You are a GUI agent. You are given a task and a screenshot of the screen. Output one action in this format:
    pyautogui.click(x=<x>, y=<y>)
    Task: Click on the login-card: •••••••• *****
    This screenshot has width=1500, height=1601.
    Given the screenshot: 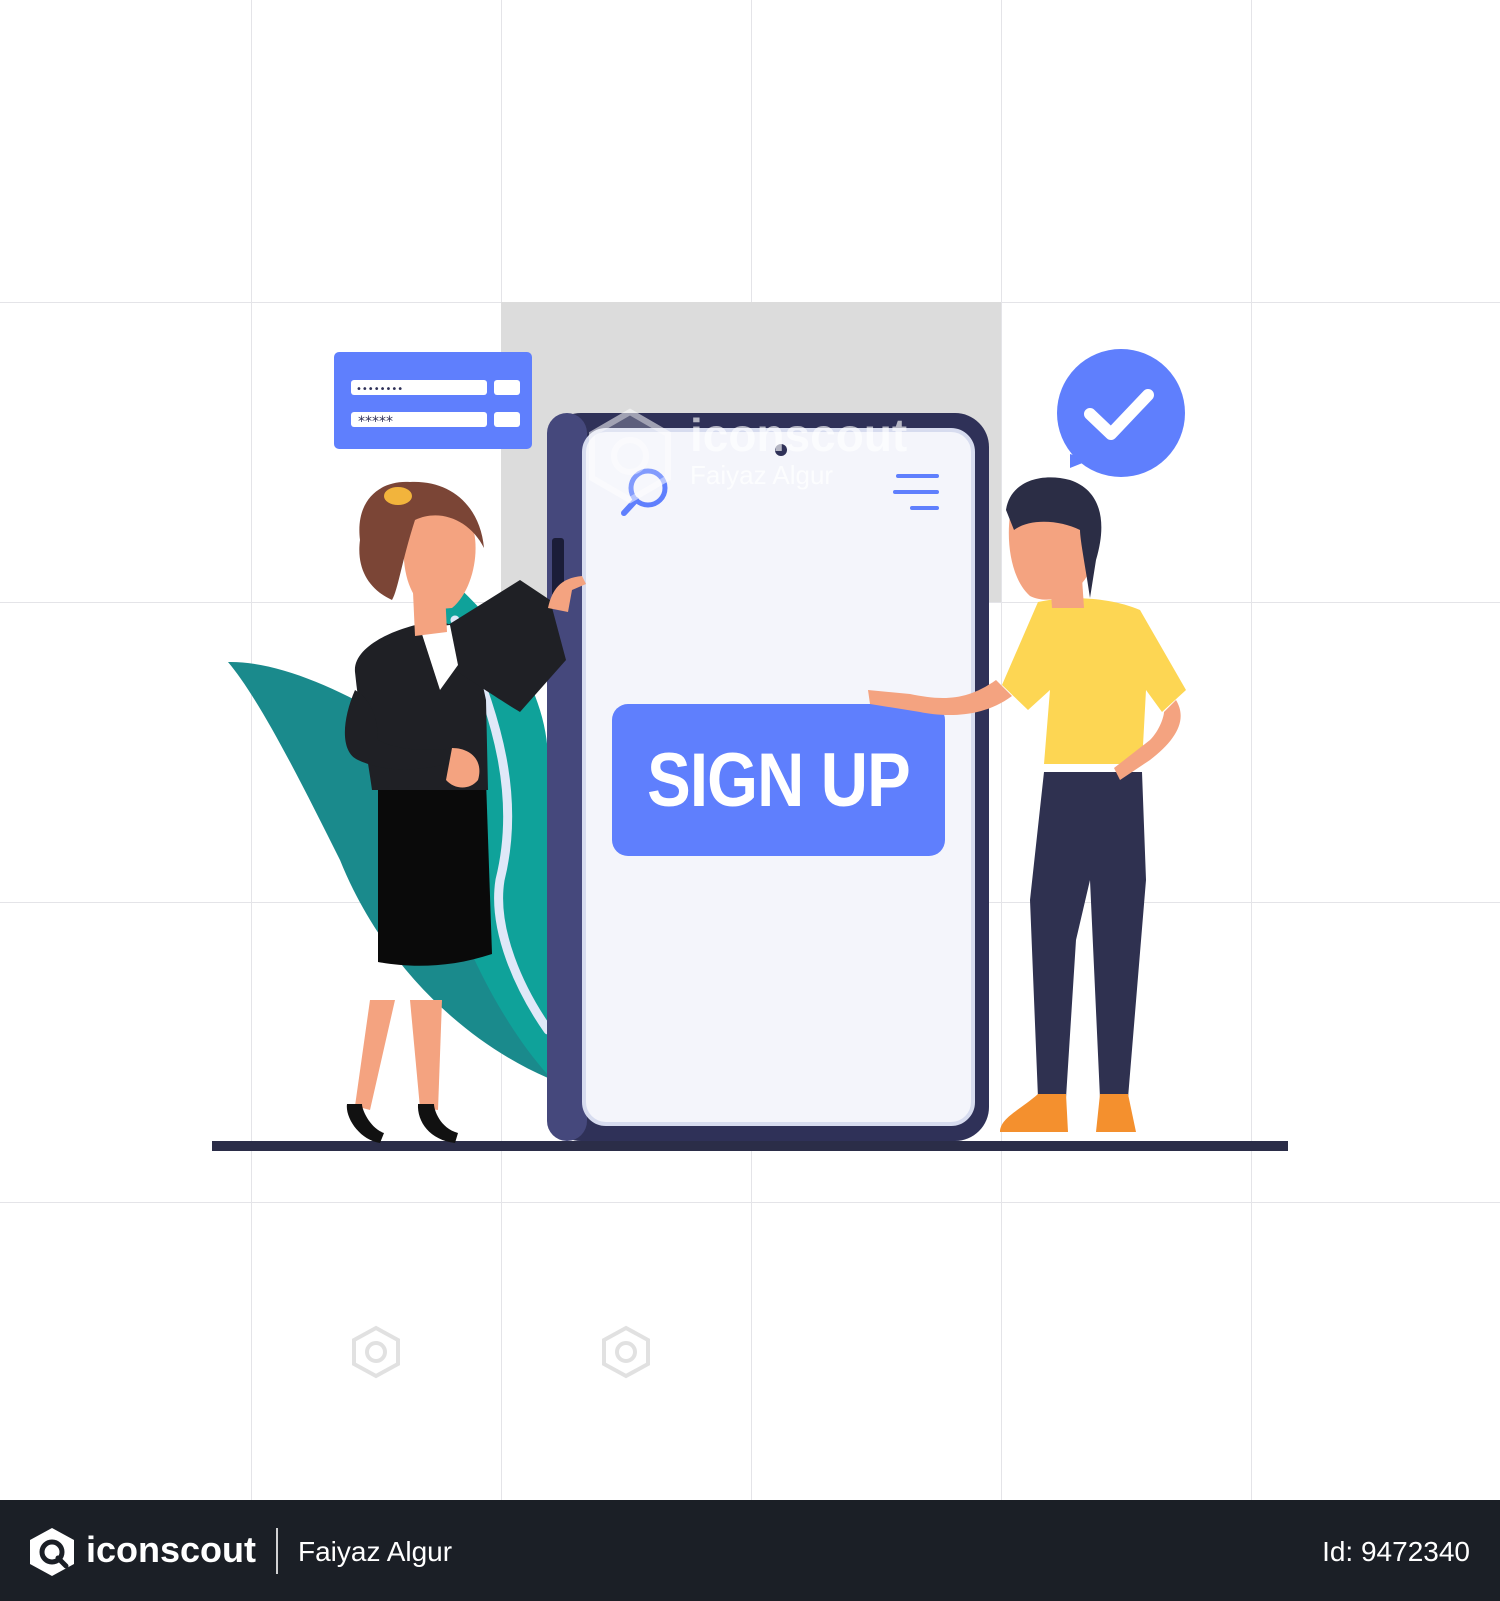 What is the action you would take?
    pyautogui.click(x=433, y=400)
    